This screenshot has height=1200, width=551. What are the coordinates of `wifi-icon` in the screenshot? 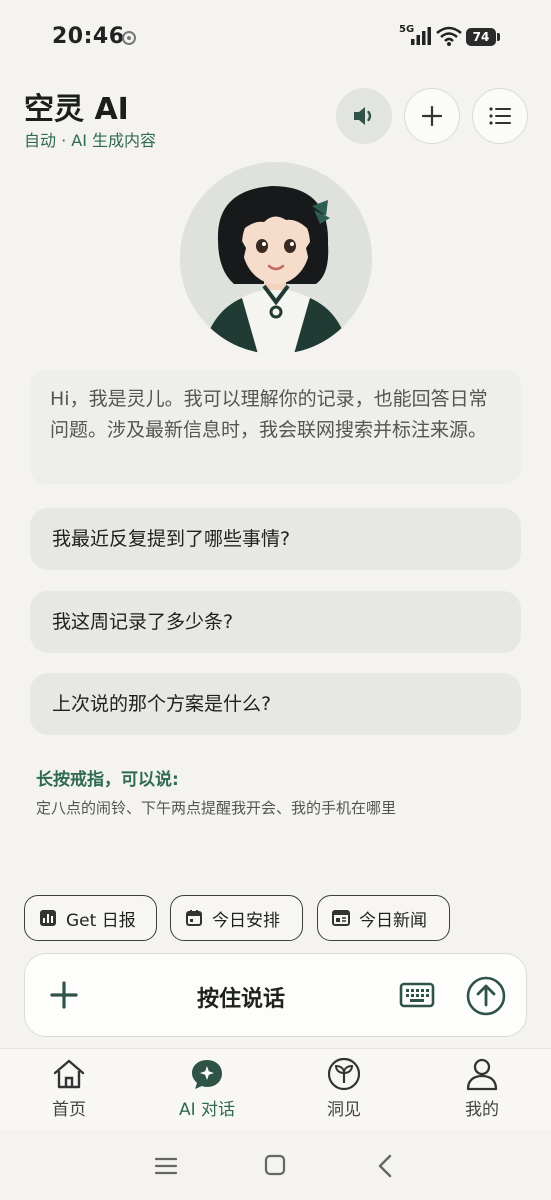 It's located at (449, 36).